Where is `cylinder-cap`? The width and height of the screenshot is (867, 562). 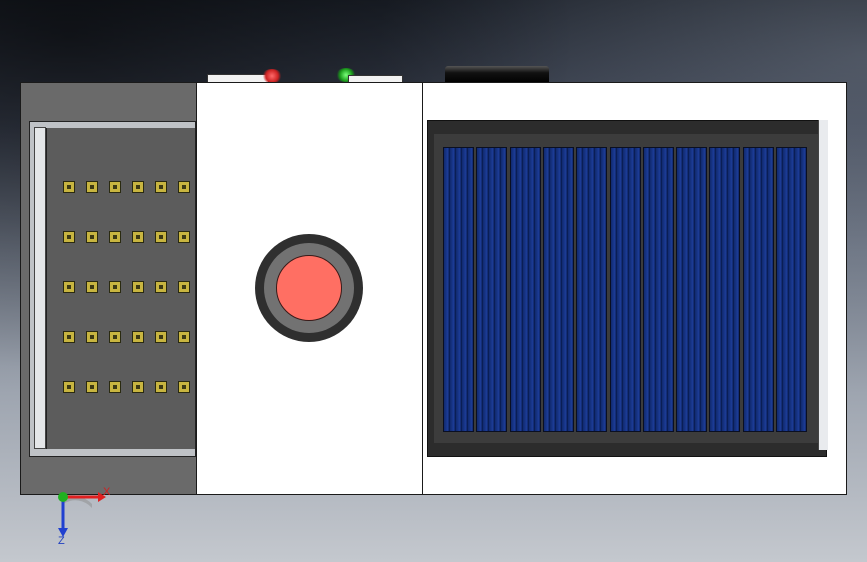
cylinder-cap is located at coordinates (497, 74).